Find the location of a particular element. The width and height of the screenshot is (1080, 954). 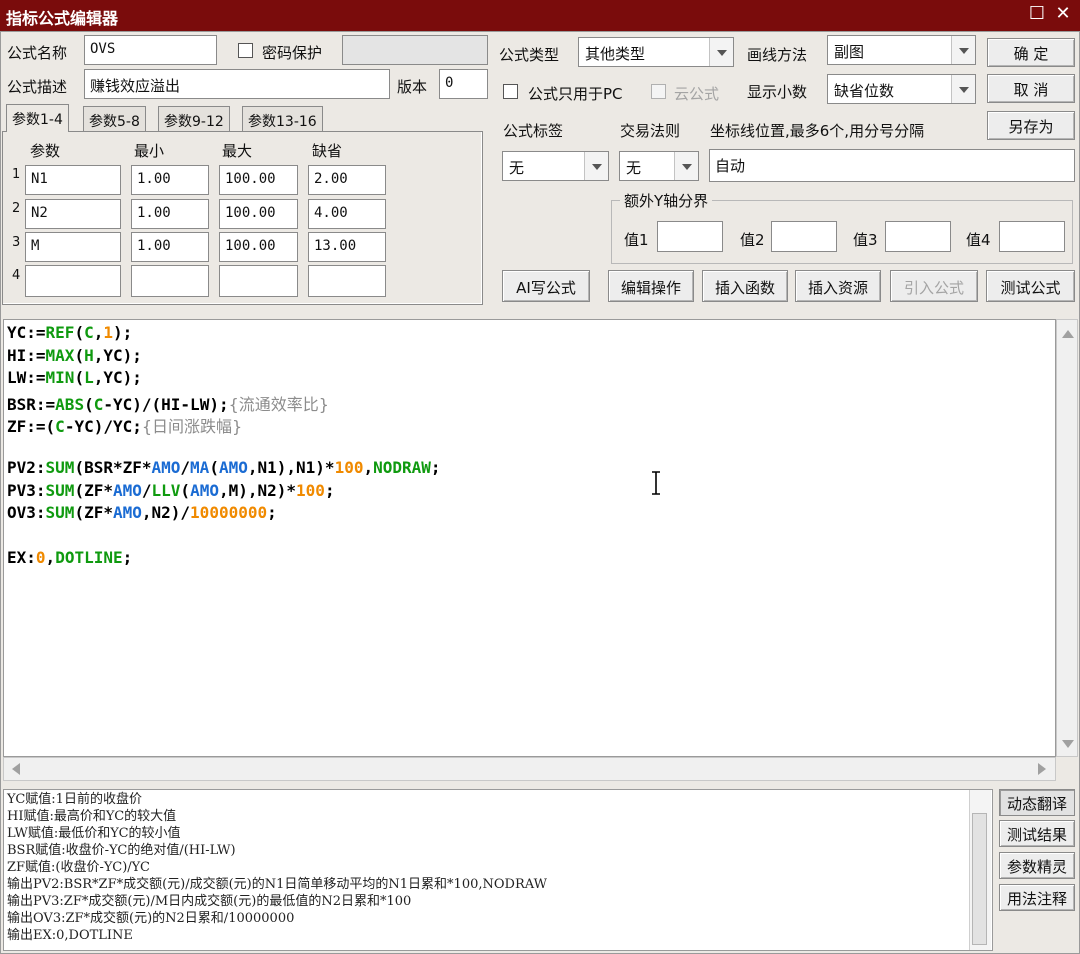

param-default-input: 2.00 is located at coordinates (347, 180).